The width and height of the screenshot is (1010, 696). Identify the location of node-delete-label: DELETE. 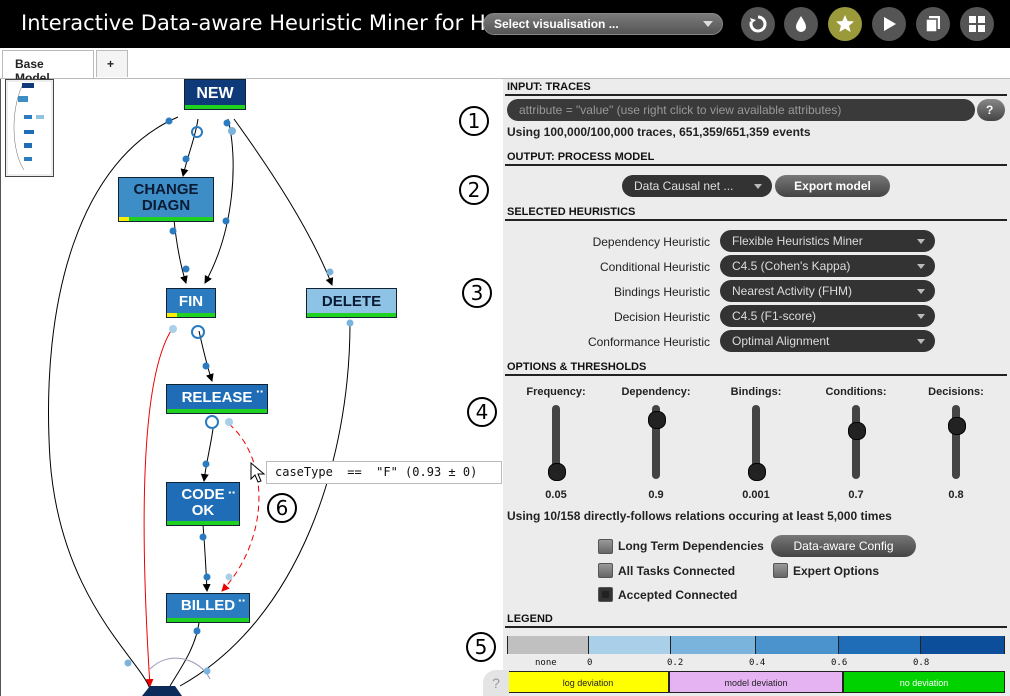
(351, 301).